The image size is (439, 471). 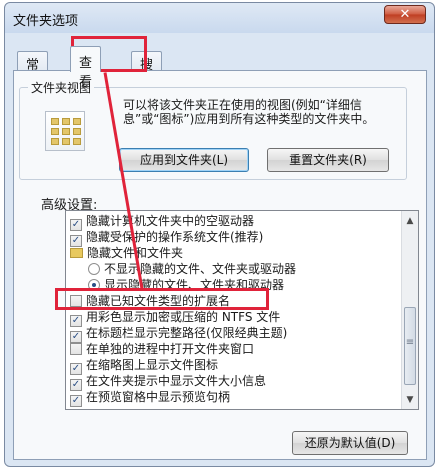 What do you see at coordinates (158, 397) in the screenshot?
I see `list-item-label: 在预览窗格中显示预览句柄` at bounding box center [158, 397].